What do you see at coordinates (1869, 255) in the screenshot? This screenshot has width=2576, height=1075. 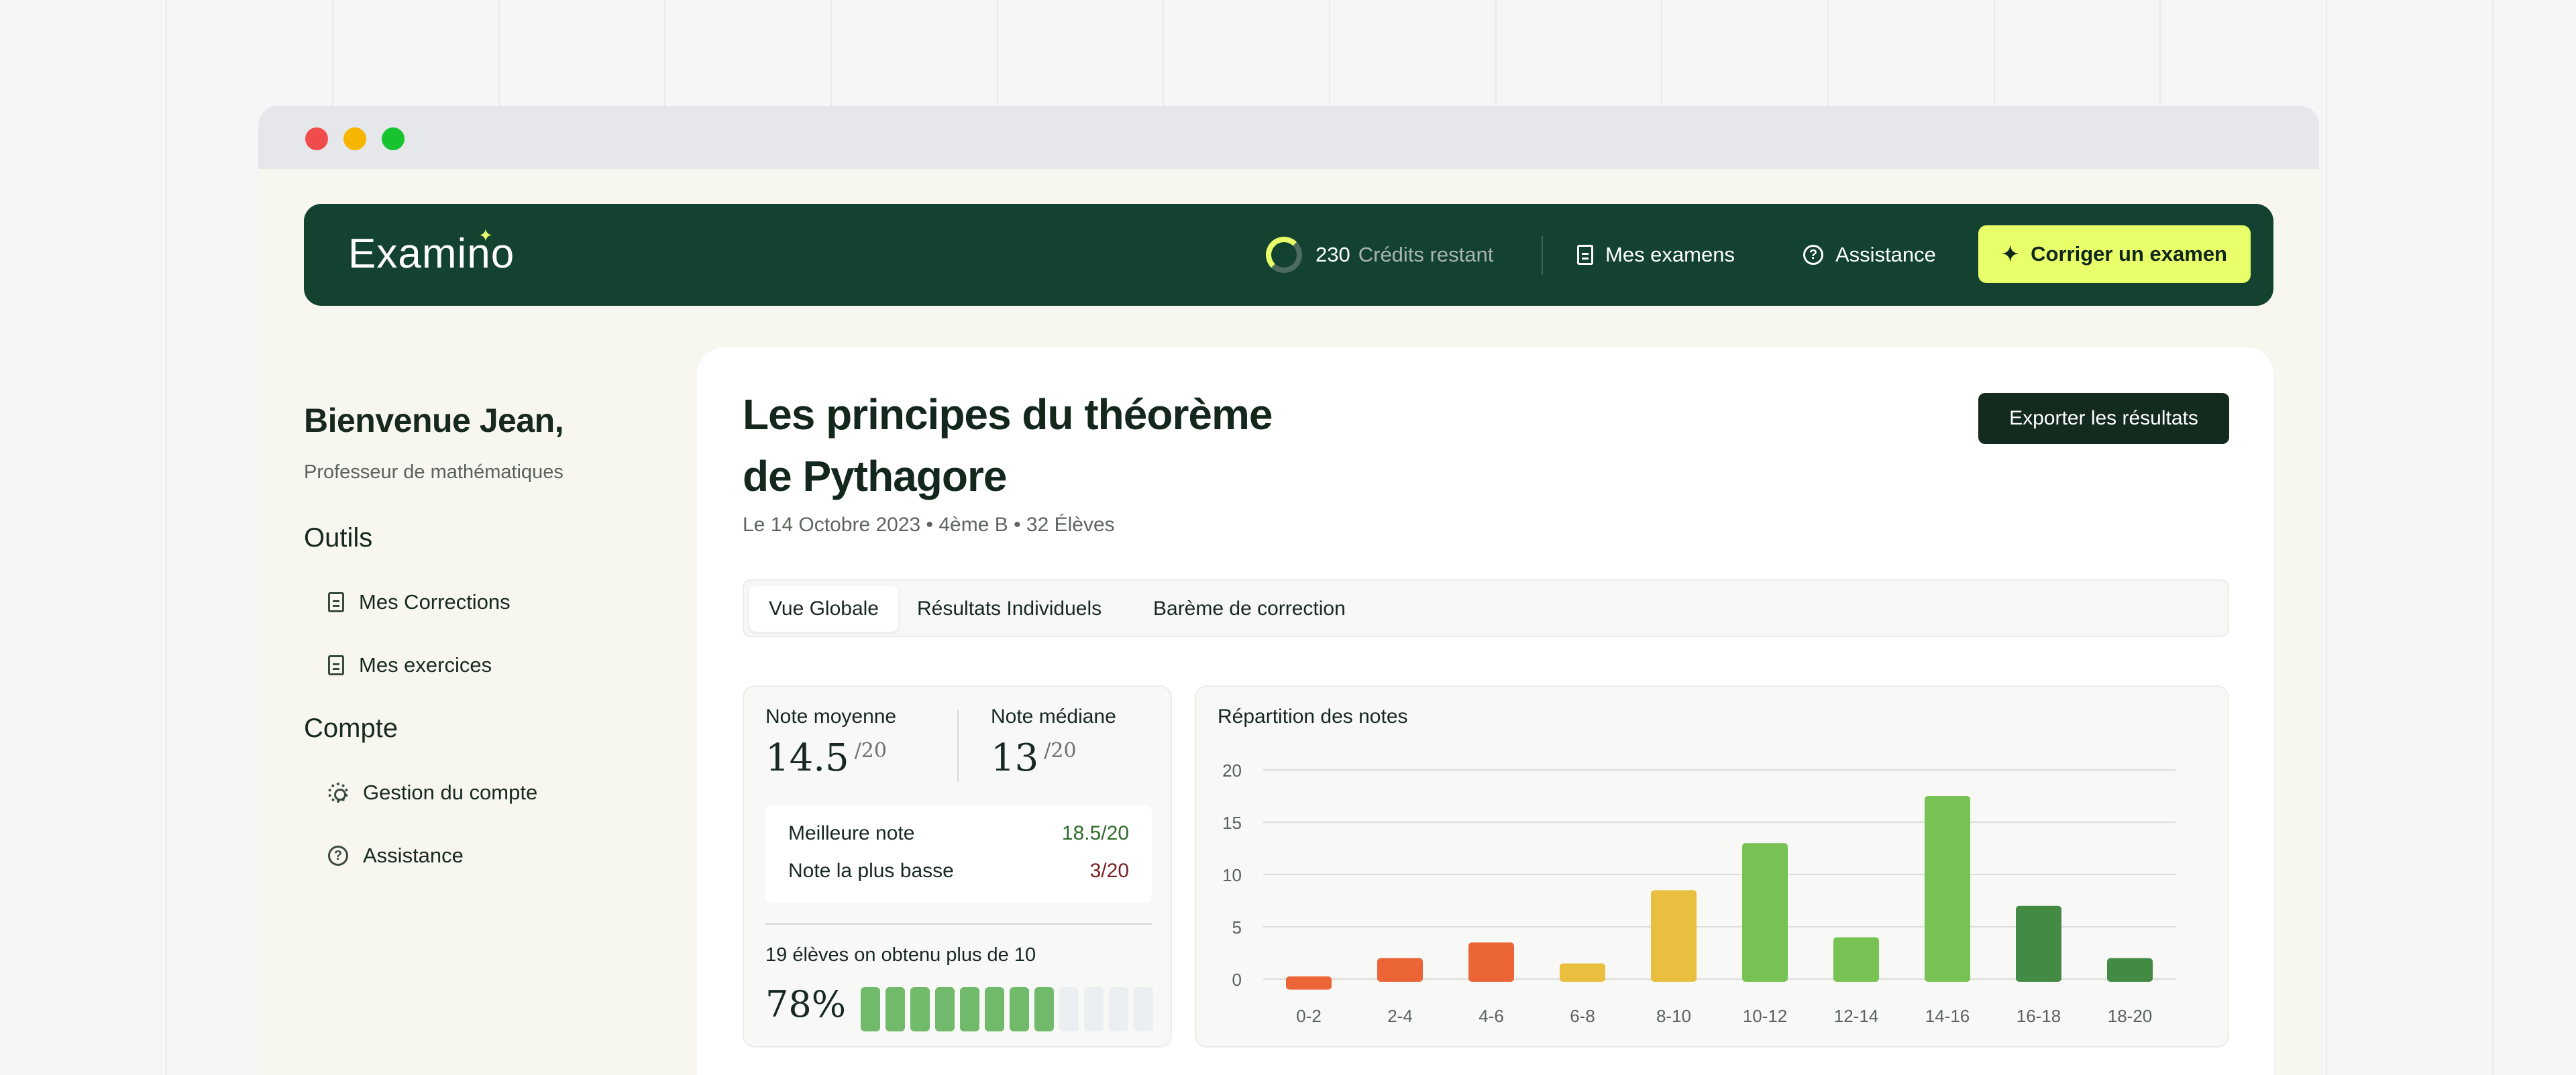 I see `nav-assistance: ? Assistance` at bounding box center [1869, 255].